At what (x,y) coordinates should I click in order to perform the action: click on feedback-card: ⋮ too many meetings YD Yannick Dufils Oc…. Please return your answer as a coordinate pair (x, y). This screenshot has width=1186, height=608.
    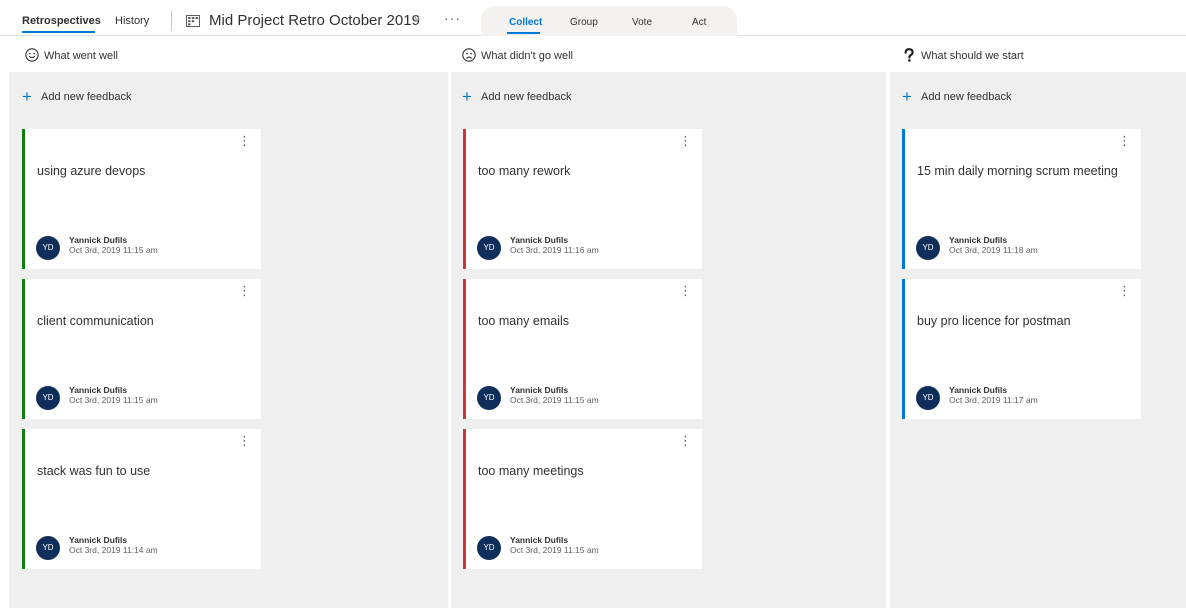
    Looking at the image, I should click on (582, 499).